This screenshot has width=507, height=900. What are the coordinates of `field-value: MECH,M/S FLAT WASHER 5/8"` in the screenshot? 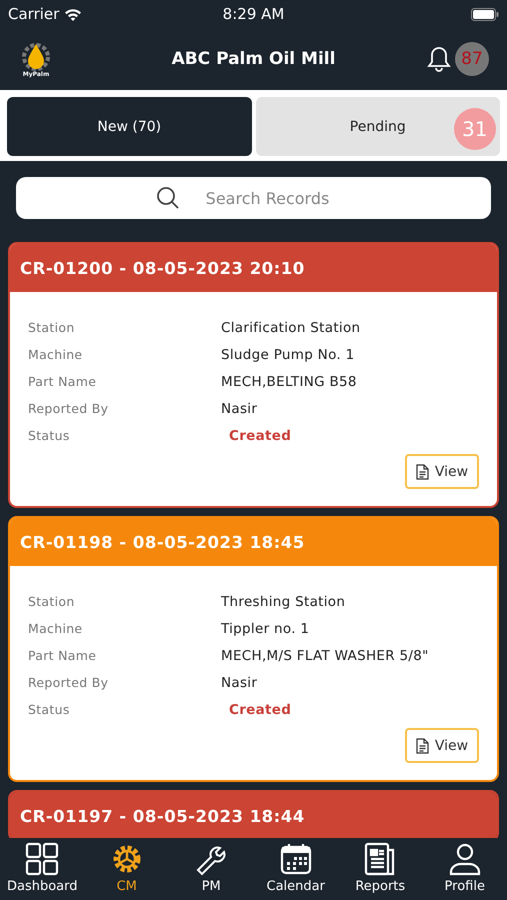 It's located at (325, 656).